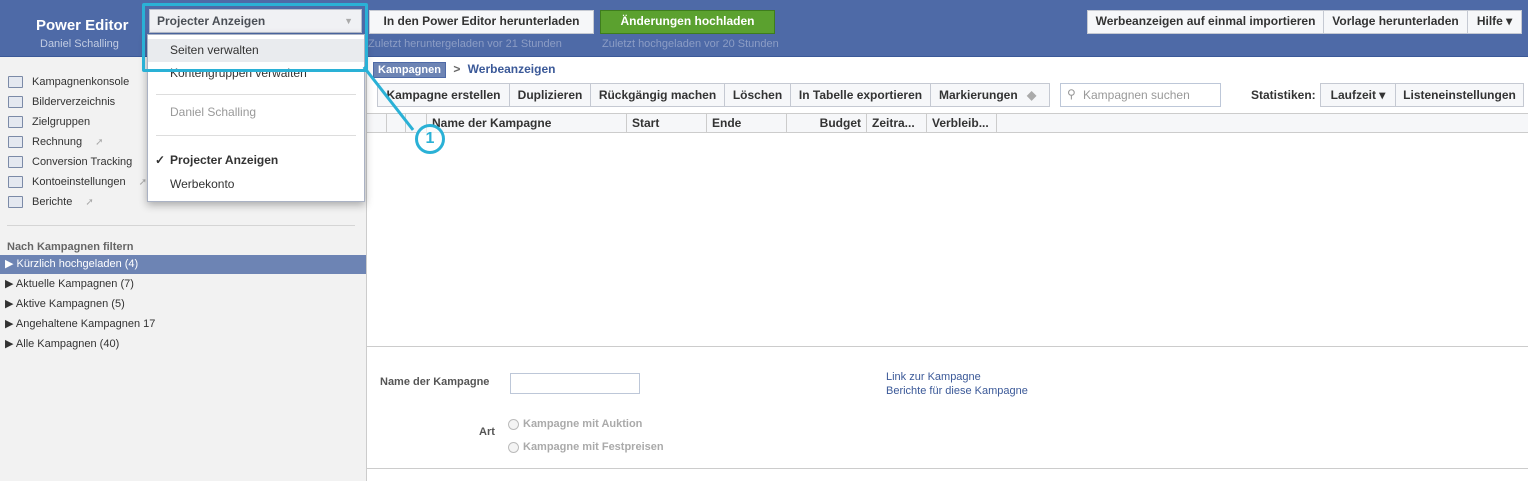  I want to click on tags-button: Markierungen ◆, so click(990, 95).